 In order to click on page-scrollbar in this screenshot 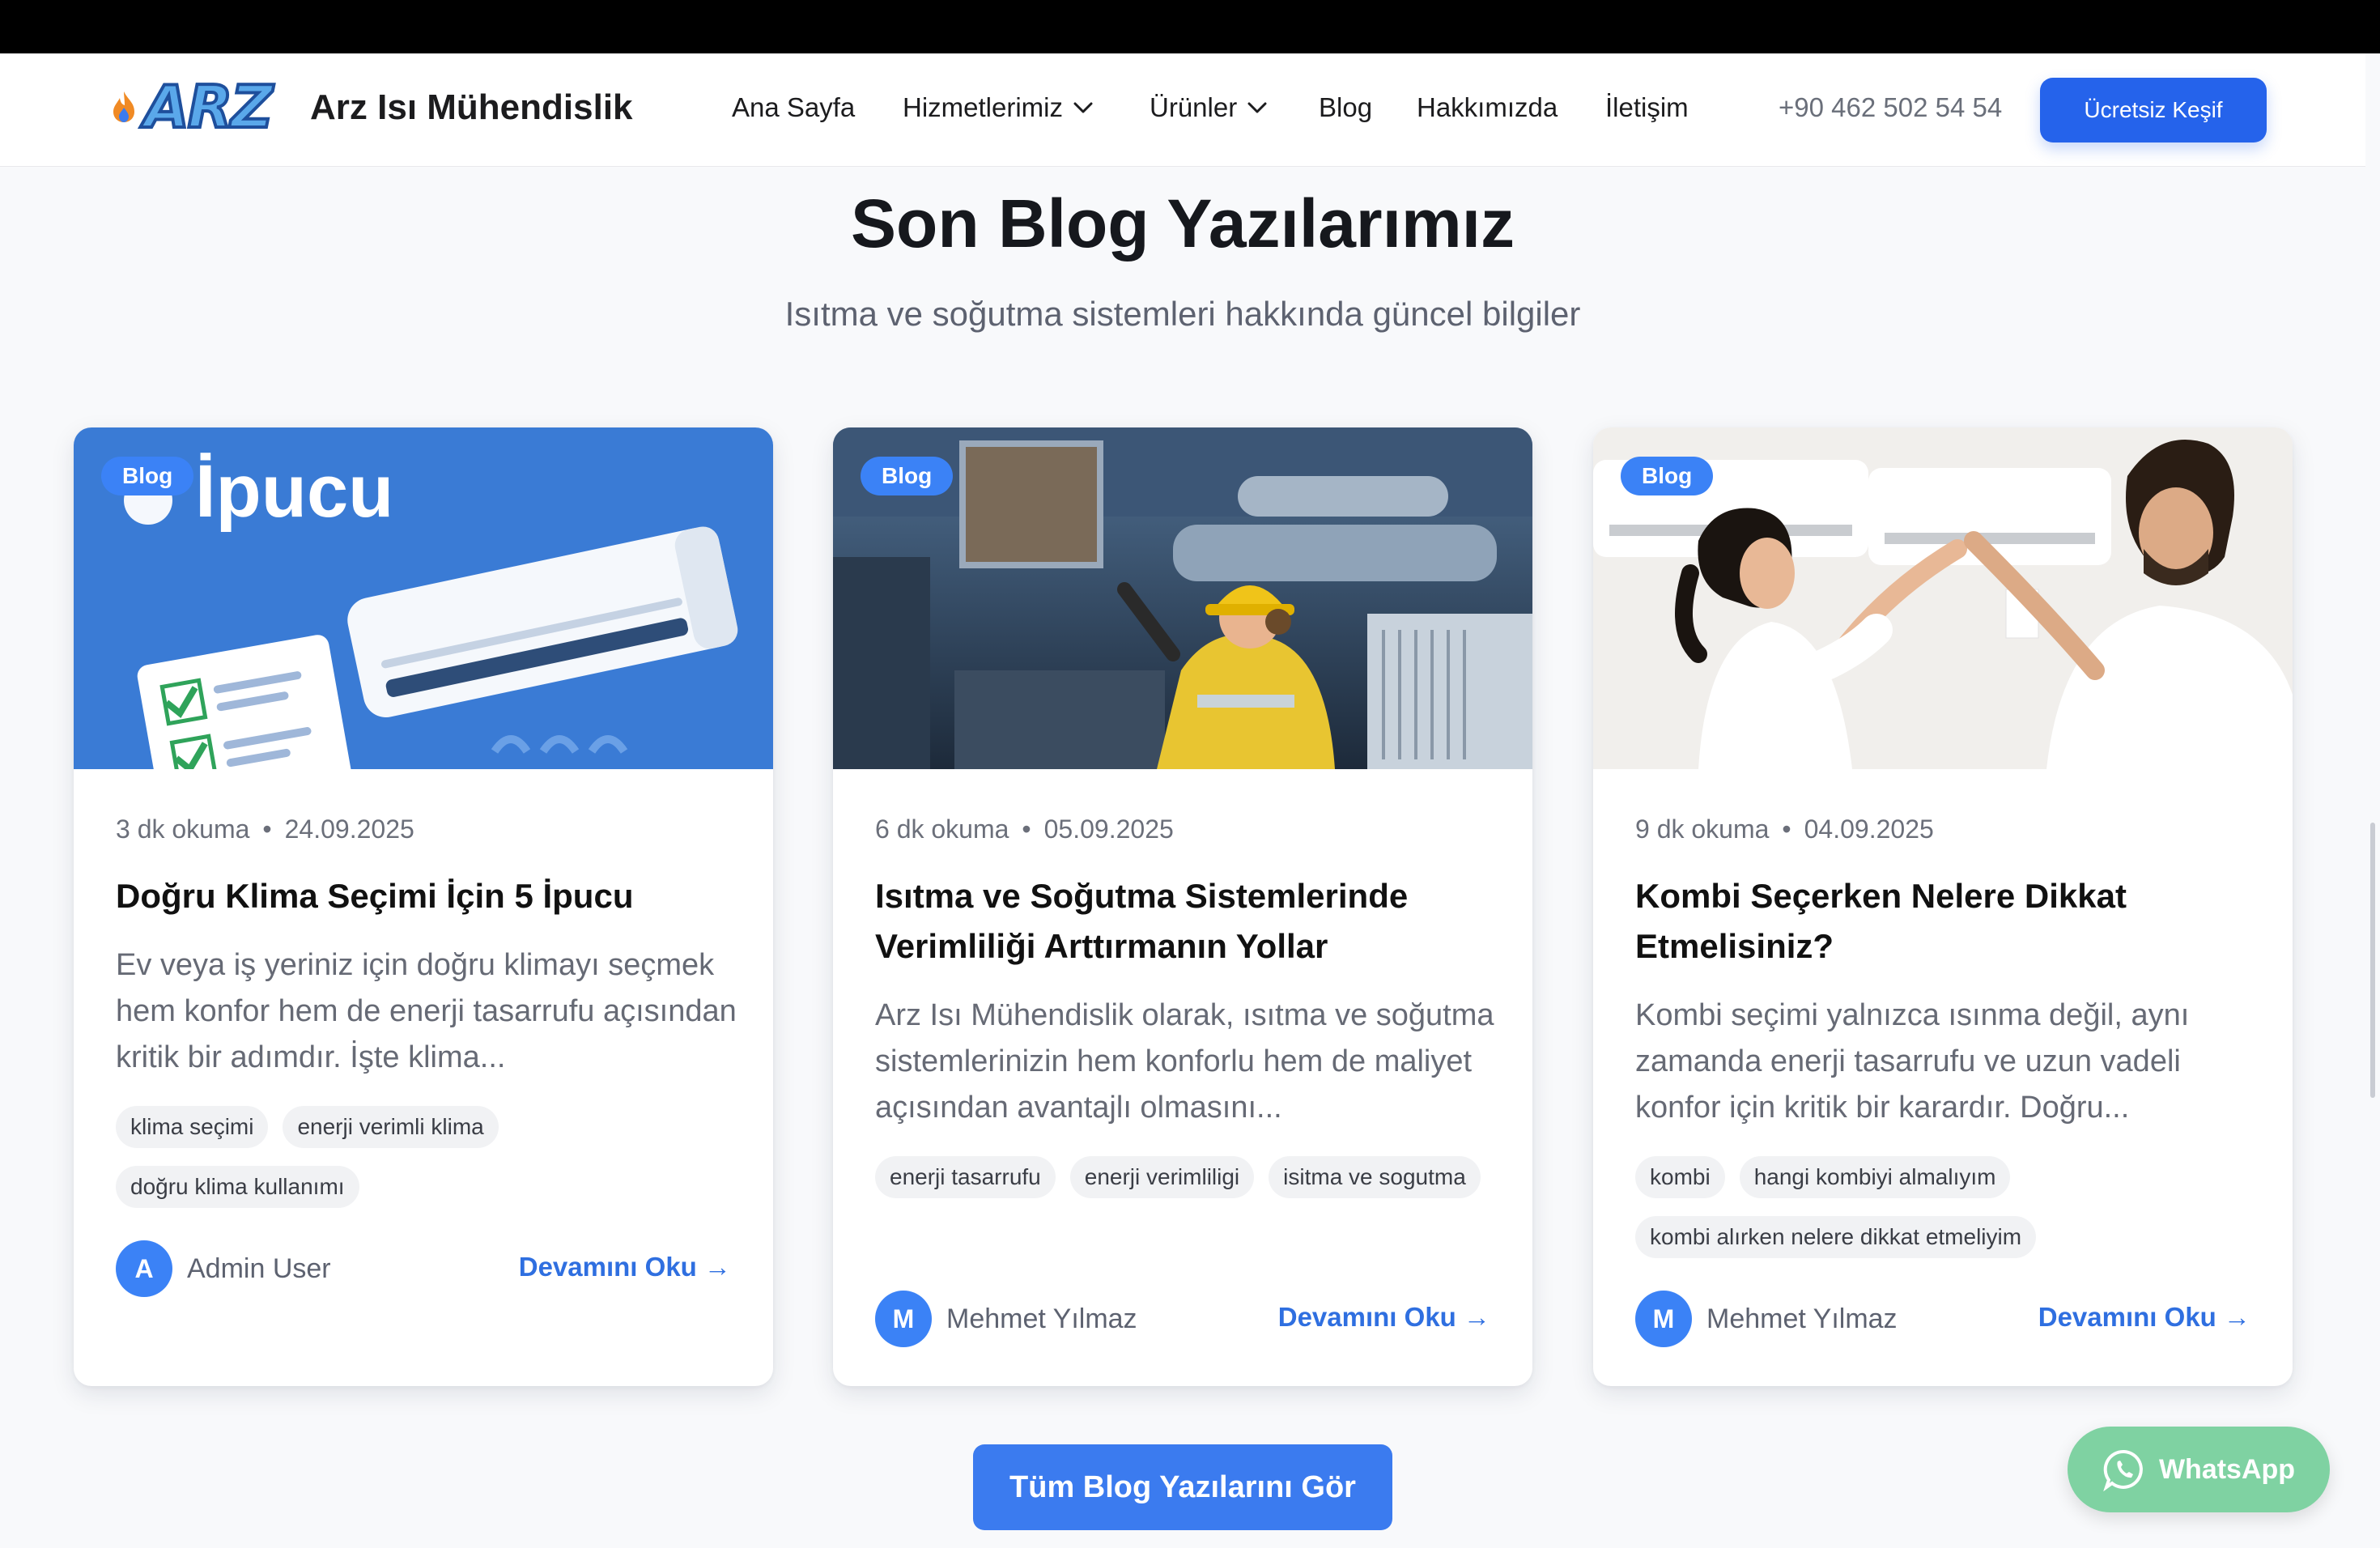, I will do `click(2372, 801)`.